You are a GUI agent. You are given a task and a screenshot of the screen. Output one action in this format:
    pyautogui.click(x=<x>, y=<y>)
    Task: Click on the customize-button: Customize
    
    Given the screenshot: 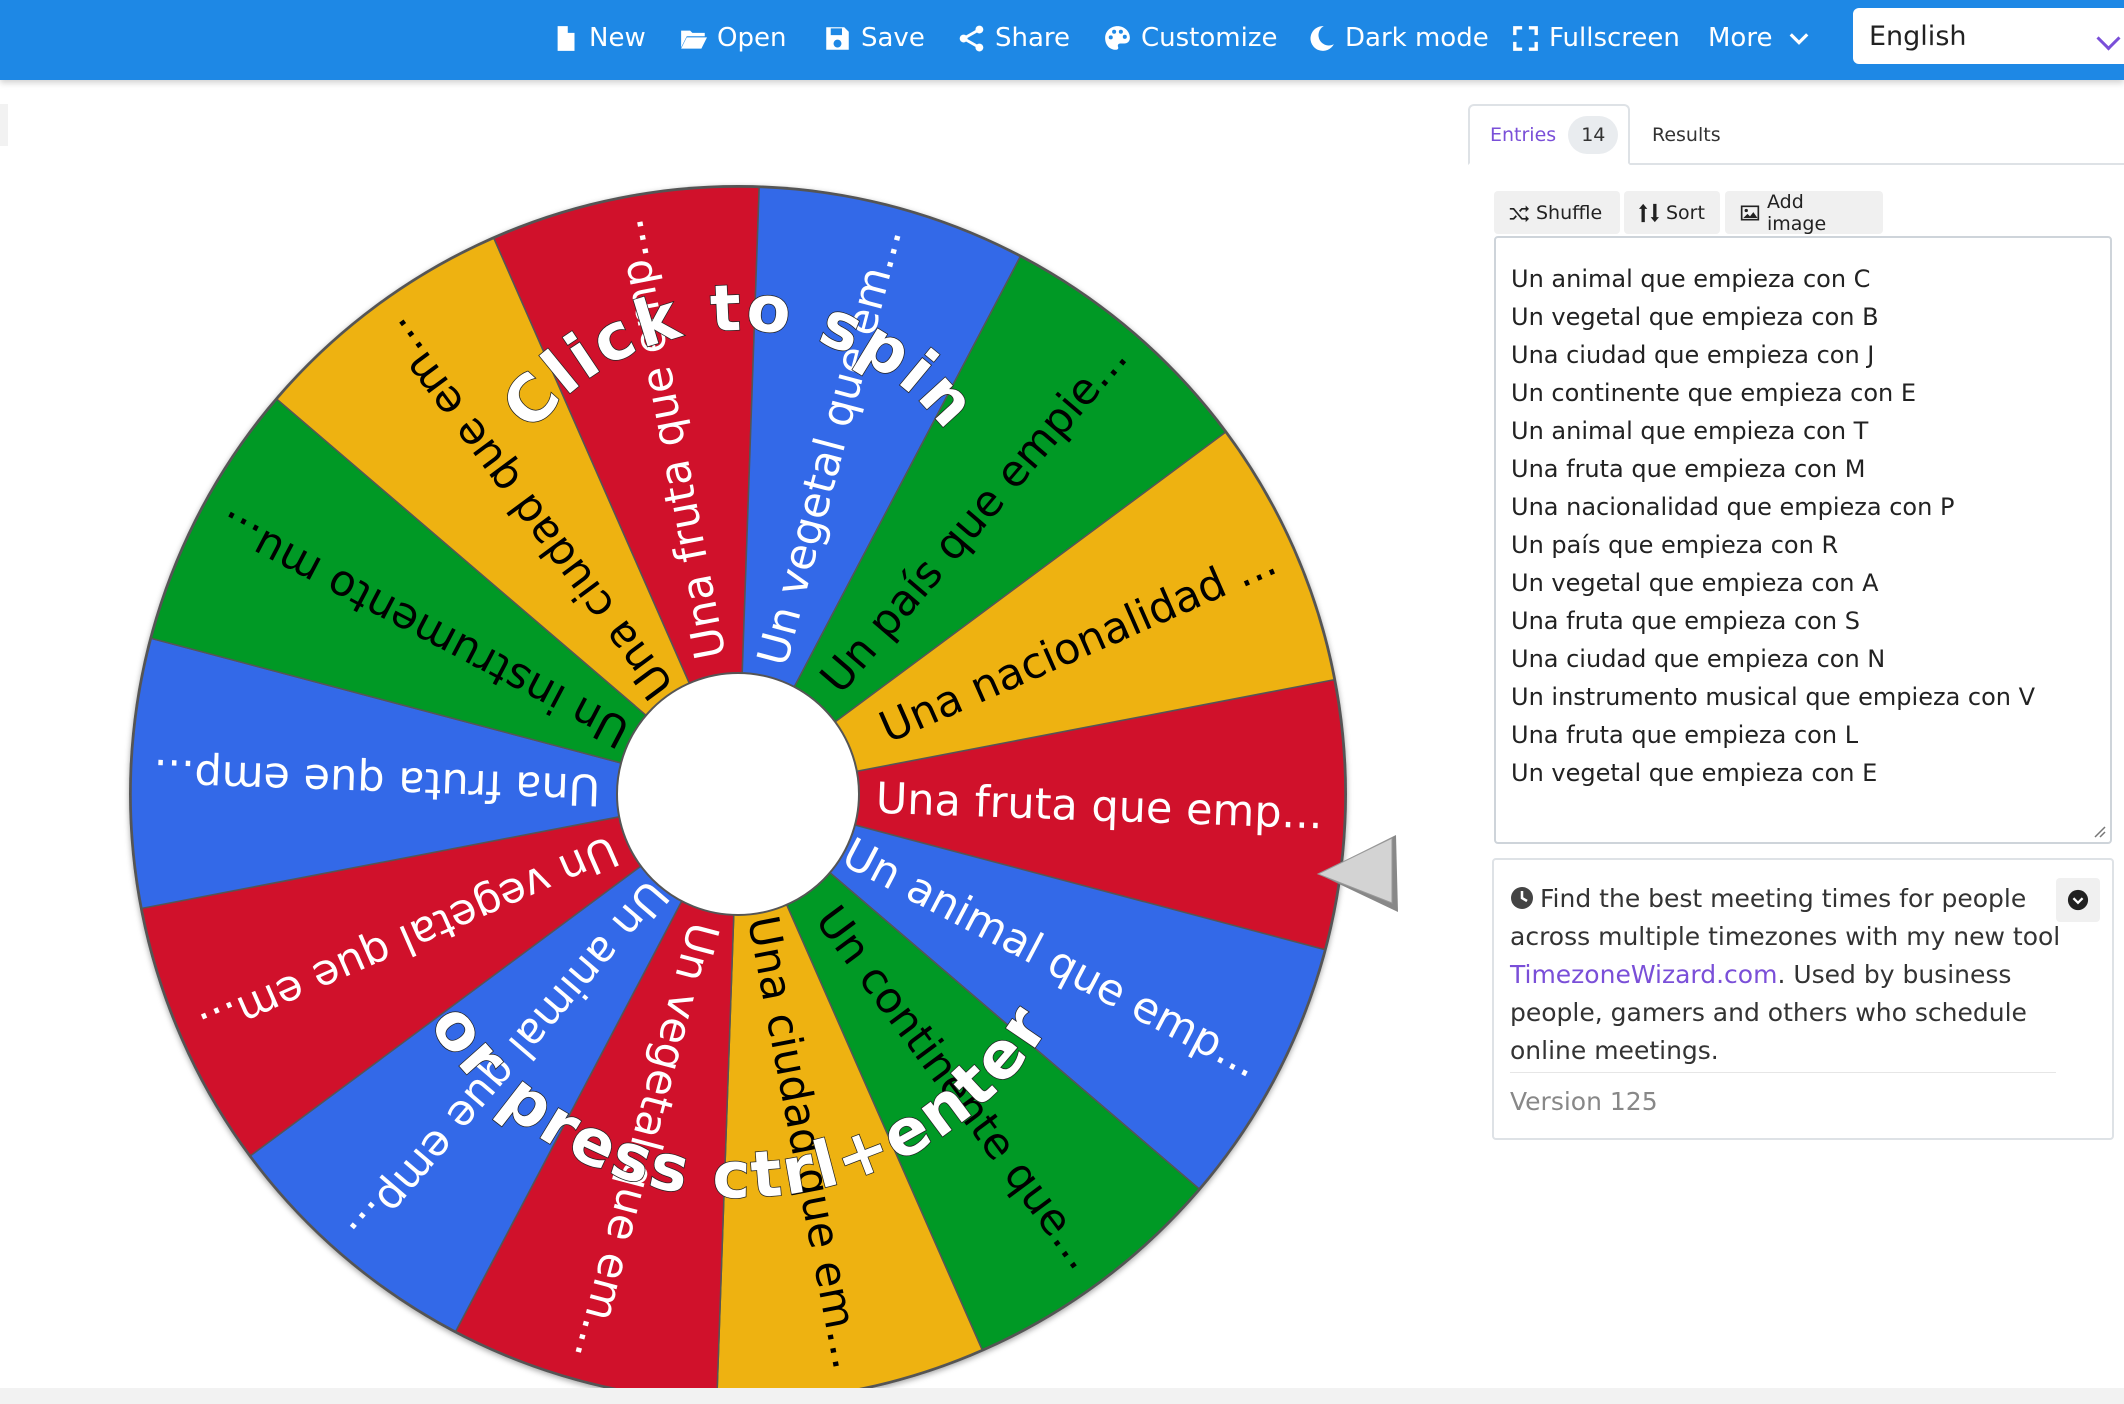 What is the action you would take?
    pyautogui.click(x=1190, y=38)
    